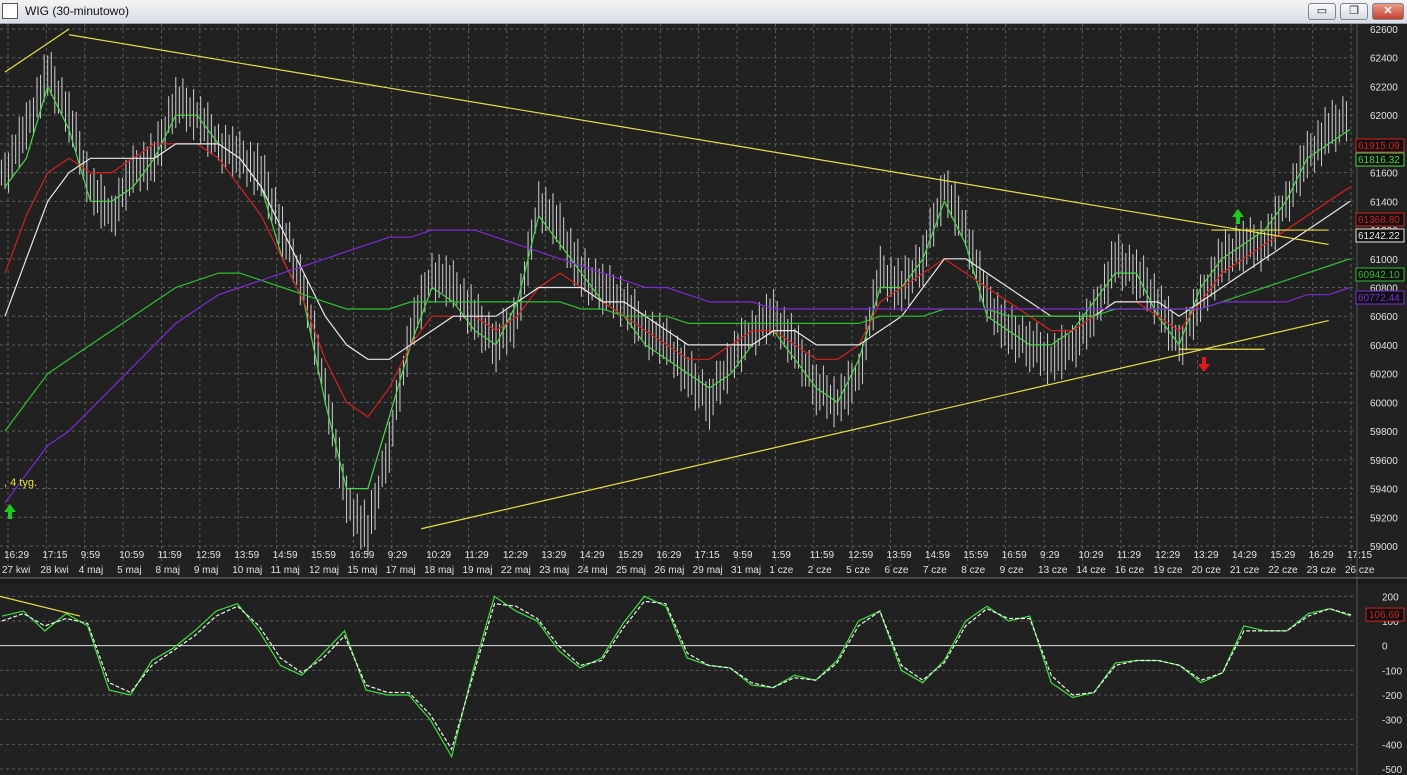 The height and width of the screenshot is (775, 1407). I want to click on y-tick-label: 59400, so click(1384, 490).